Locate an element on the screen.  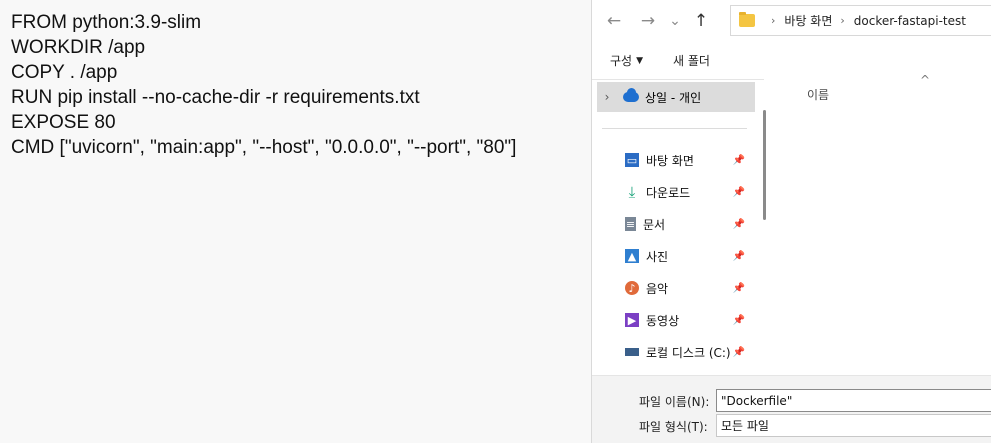
up-button: ↑ is located at coordinates (701, 21).